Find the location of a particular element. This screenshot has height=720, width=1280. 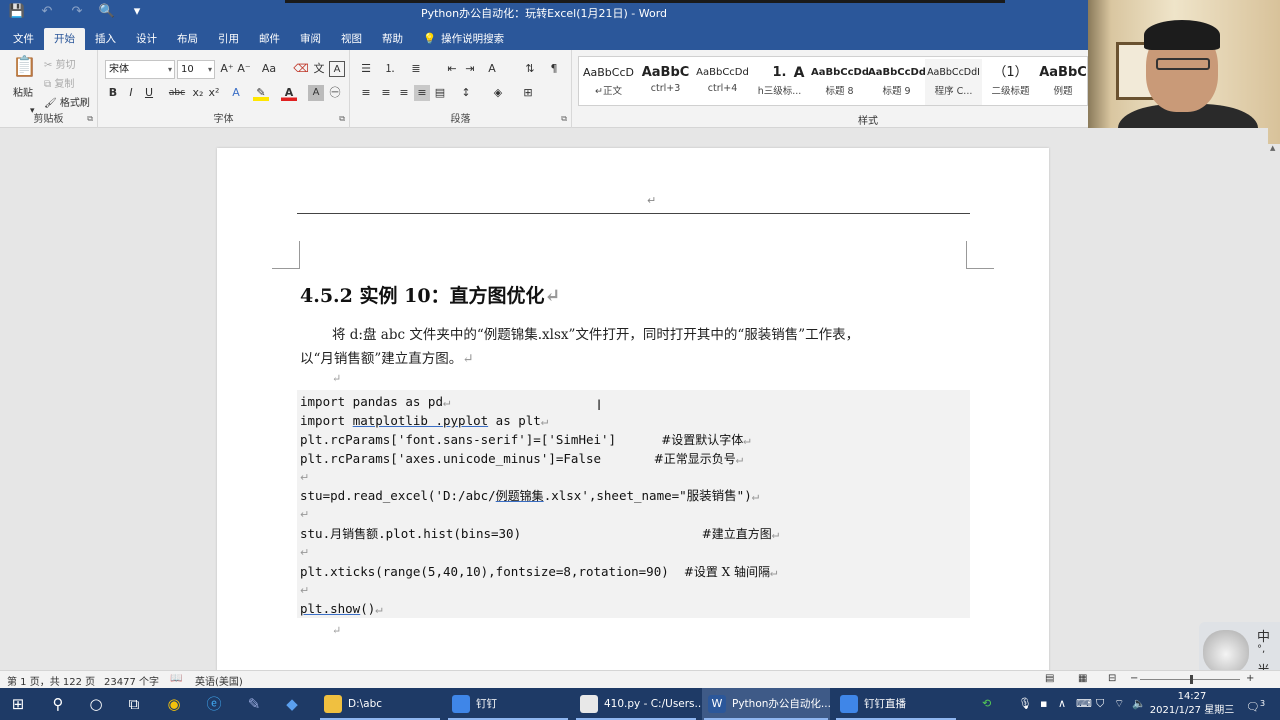

justify-icon: ≡ is located at coordinates (422, 93).